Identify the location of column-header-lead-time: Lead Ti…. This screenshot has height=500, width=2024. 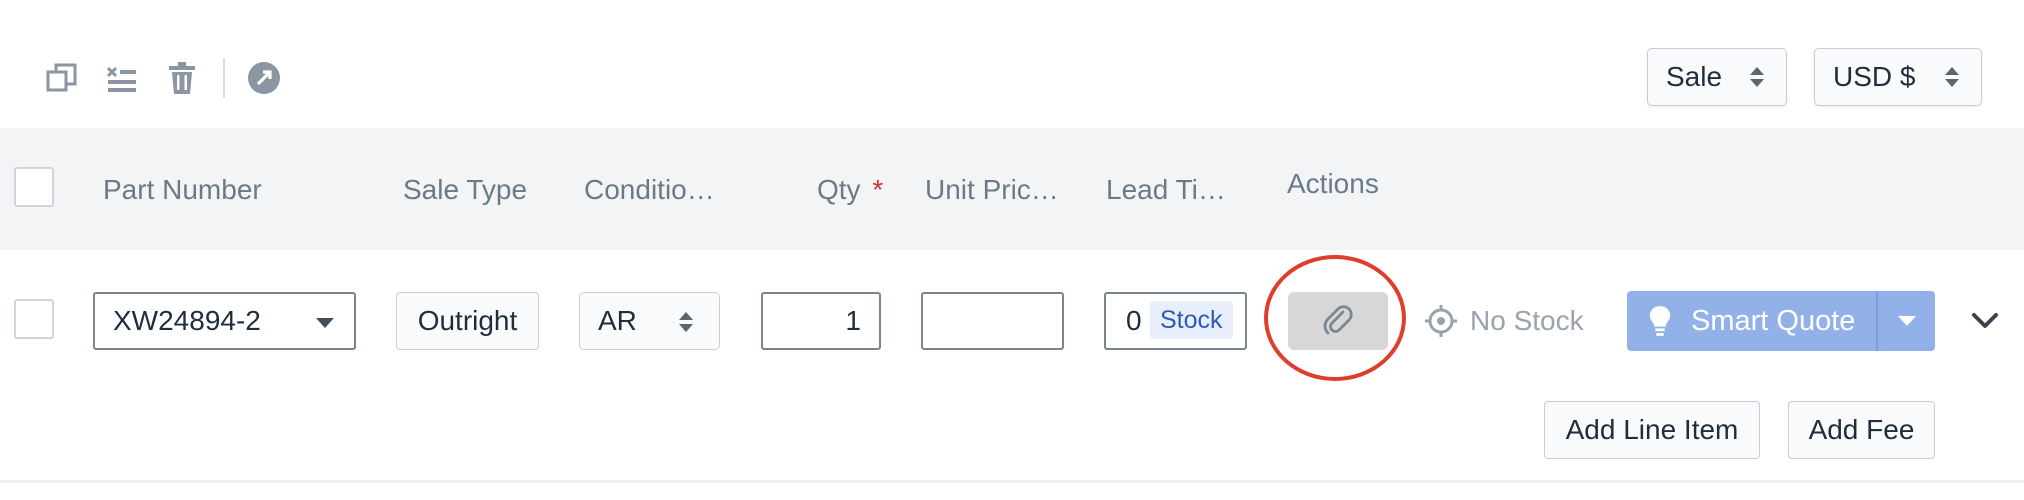
(1166, 190).